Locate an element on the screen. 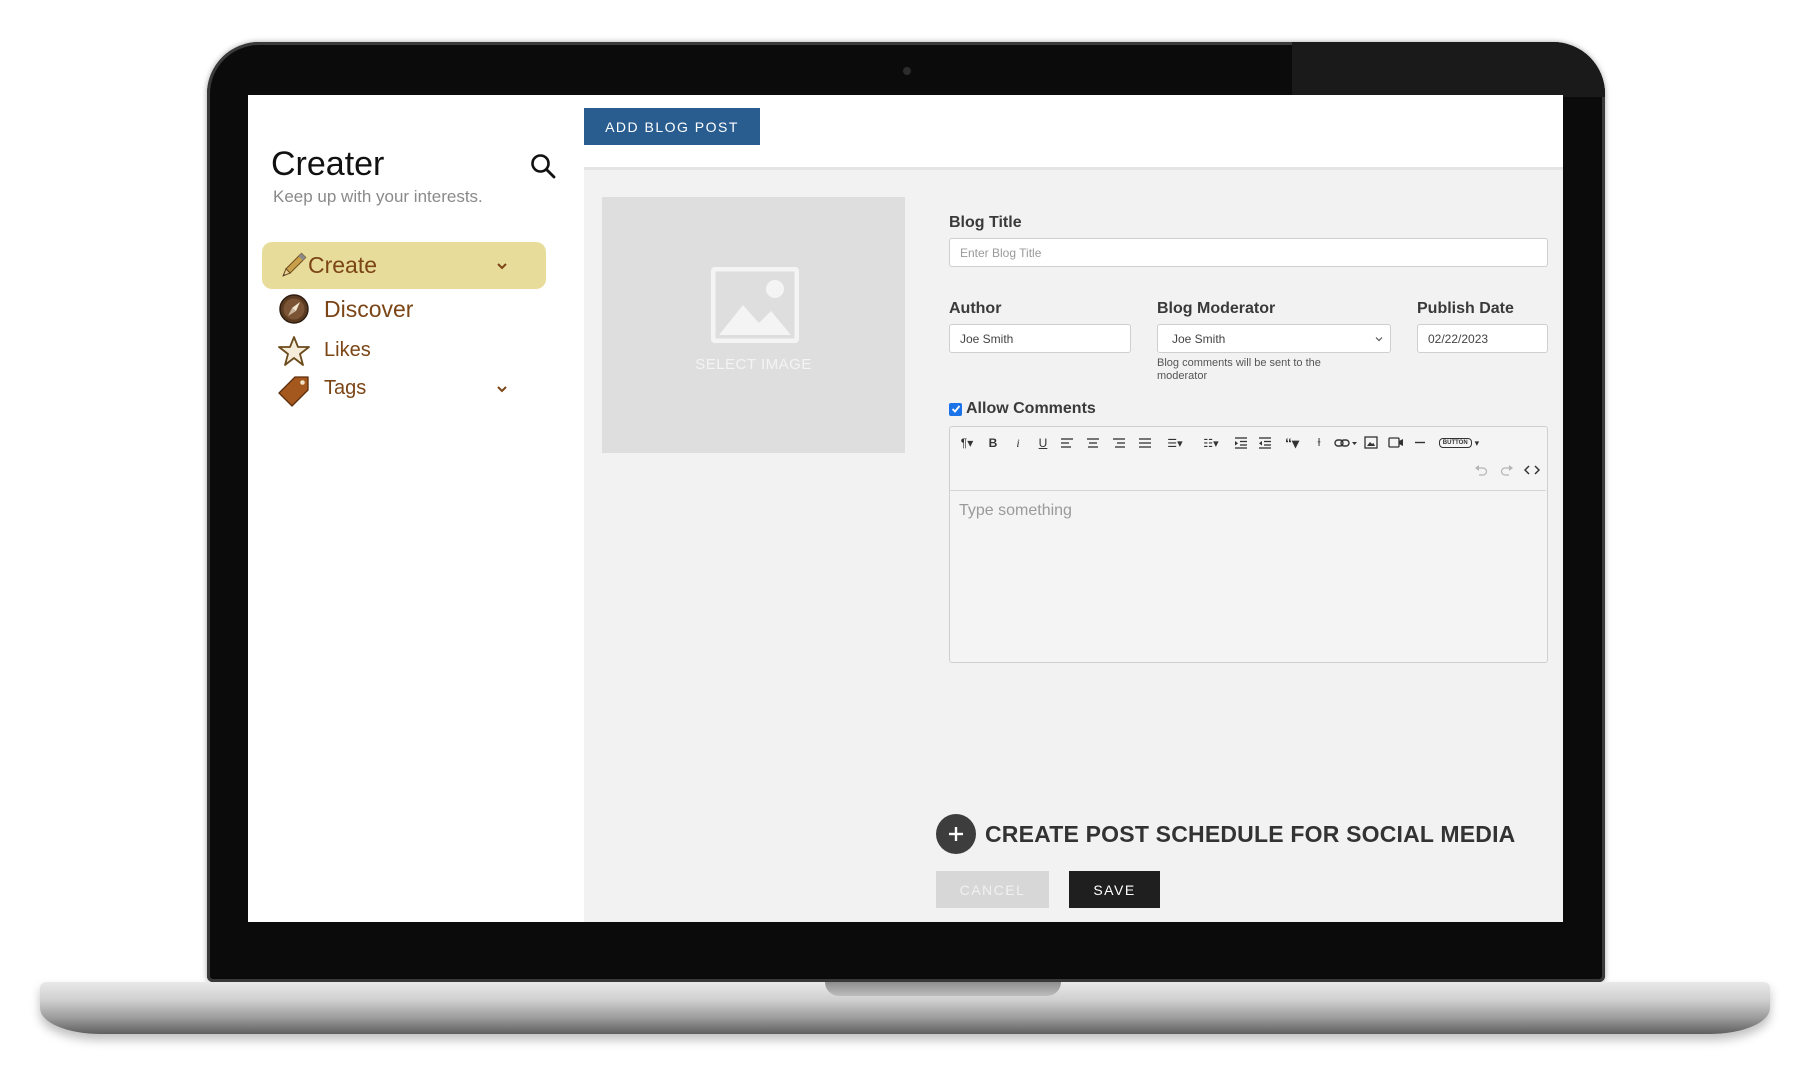 This screenshot has height=1080, width=1800. insert-button-icon: BUTTON ▾ is located at coordinates (1459, 443).